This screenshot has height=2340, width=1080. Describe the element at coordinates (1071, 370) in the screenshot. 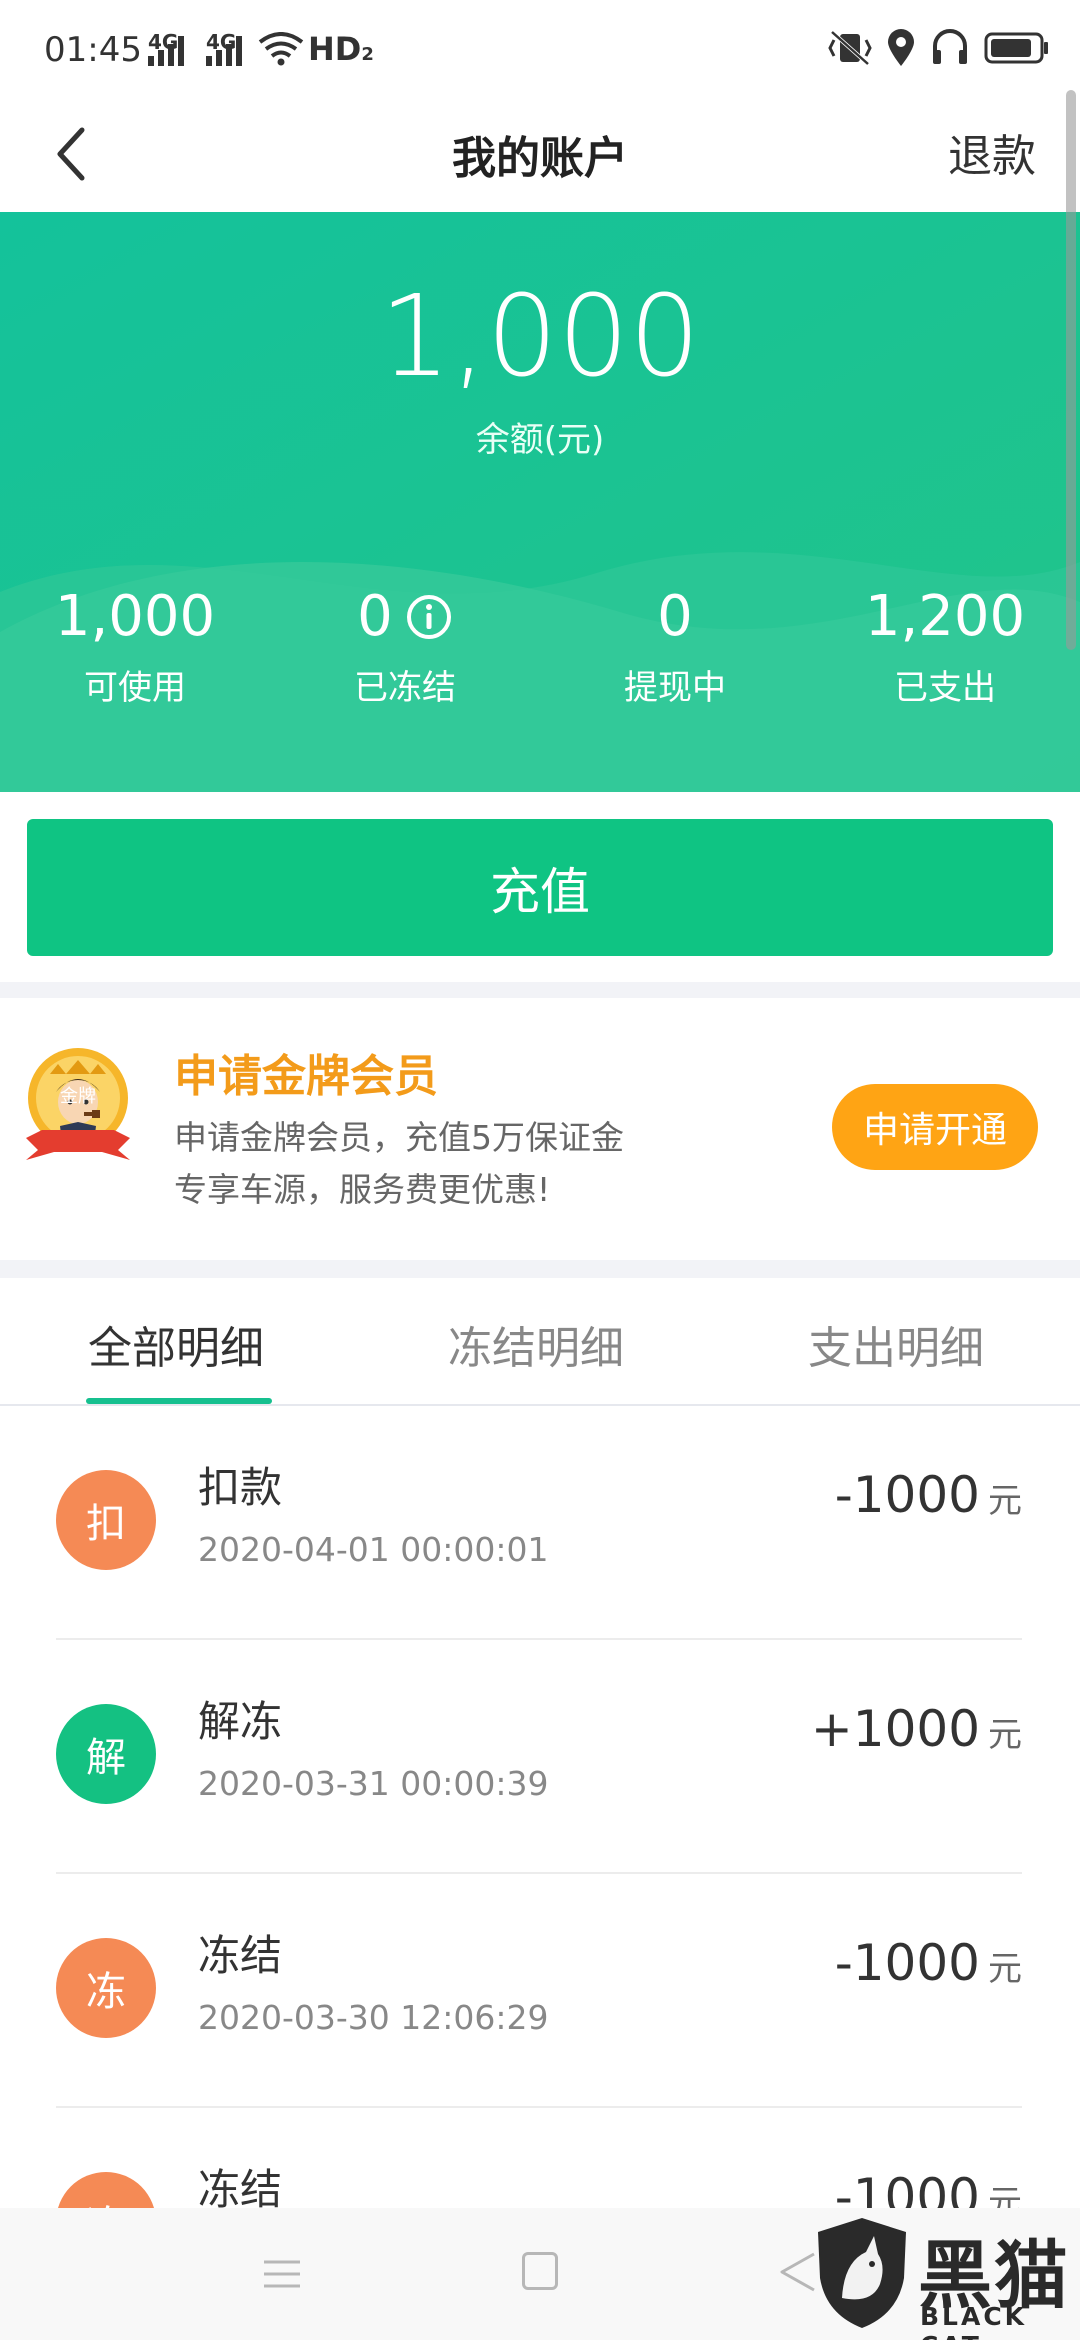

I see `scrollbar` at that location.